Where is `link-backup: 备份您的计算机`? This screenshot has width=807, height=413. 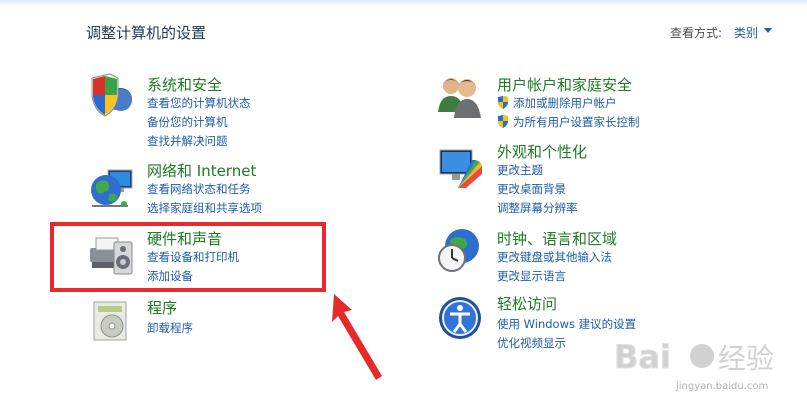 link-backup: 备份您的计算机 is located at coordinates (187, 122).